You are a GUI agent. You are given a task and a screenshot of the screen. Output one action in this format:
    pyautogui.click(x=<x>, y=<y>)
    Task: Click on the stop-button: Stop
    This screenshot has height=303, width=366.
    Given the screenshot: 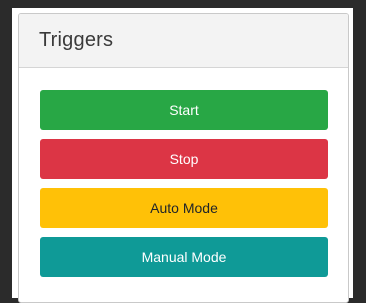 What is the action you would take?
    pyautogui.click(x=184, y=159)
    